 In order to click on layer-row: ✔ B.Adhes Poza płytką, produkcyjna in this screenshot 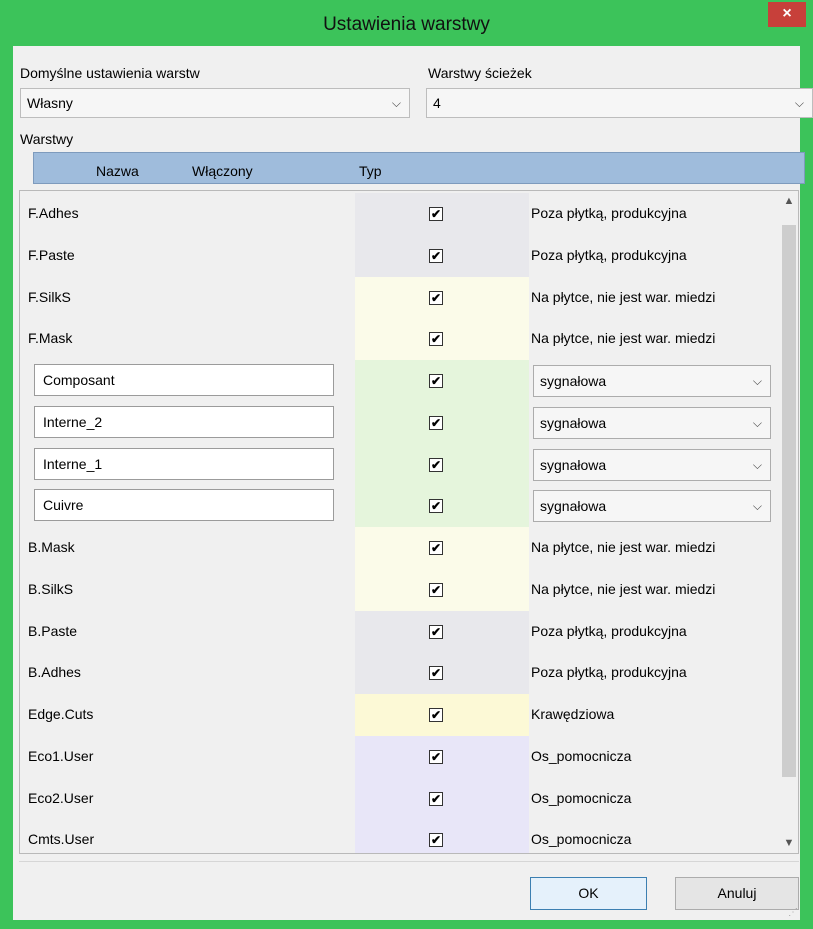, I will do `click(400, 673)`.